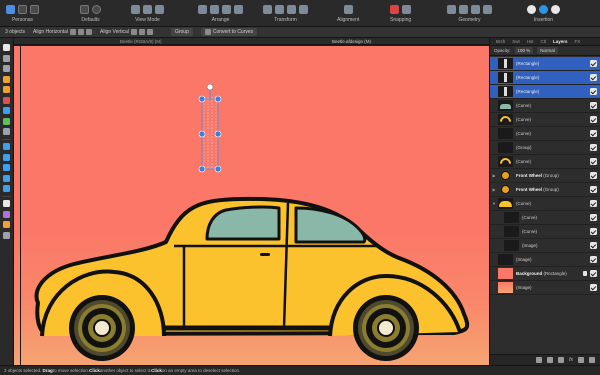  I want to click on ellipse-tool-icon, so click(6, 157).